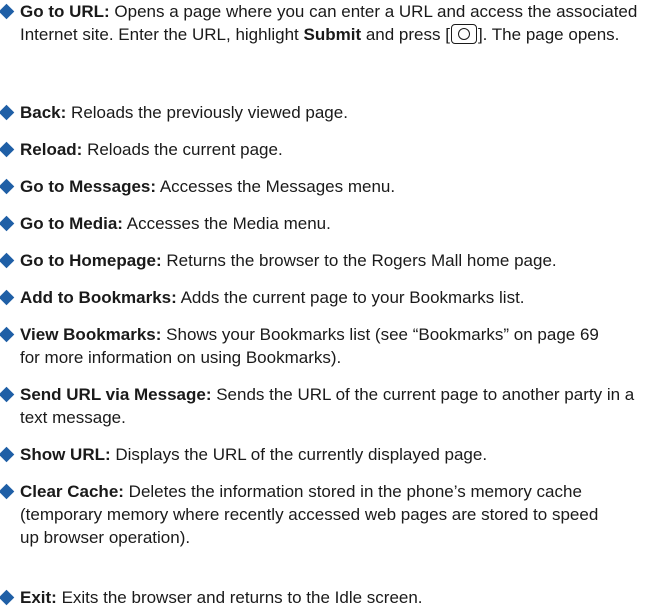 This screenshot has height=613, width=648. What do you see at coordinates (182, 149) in the screenshot?
I see `item-description: Reloads the current page.` at bounding box center [182, 149].